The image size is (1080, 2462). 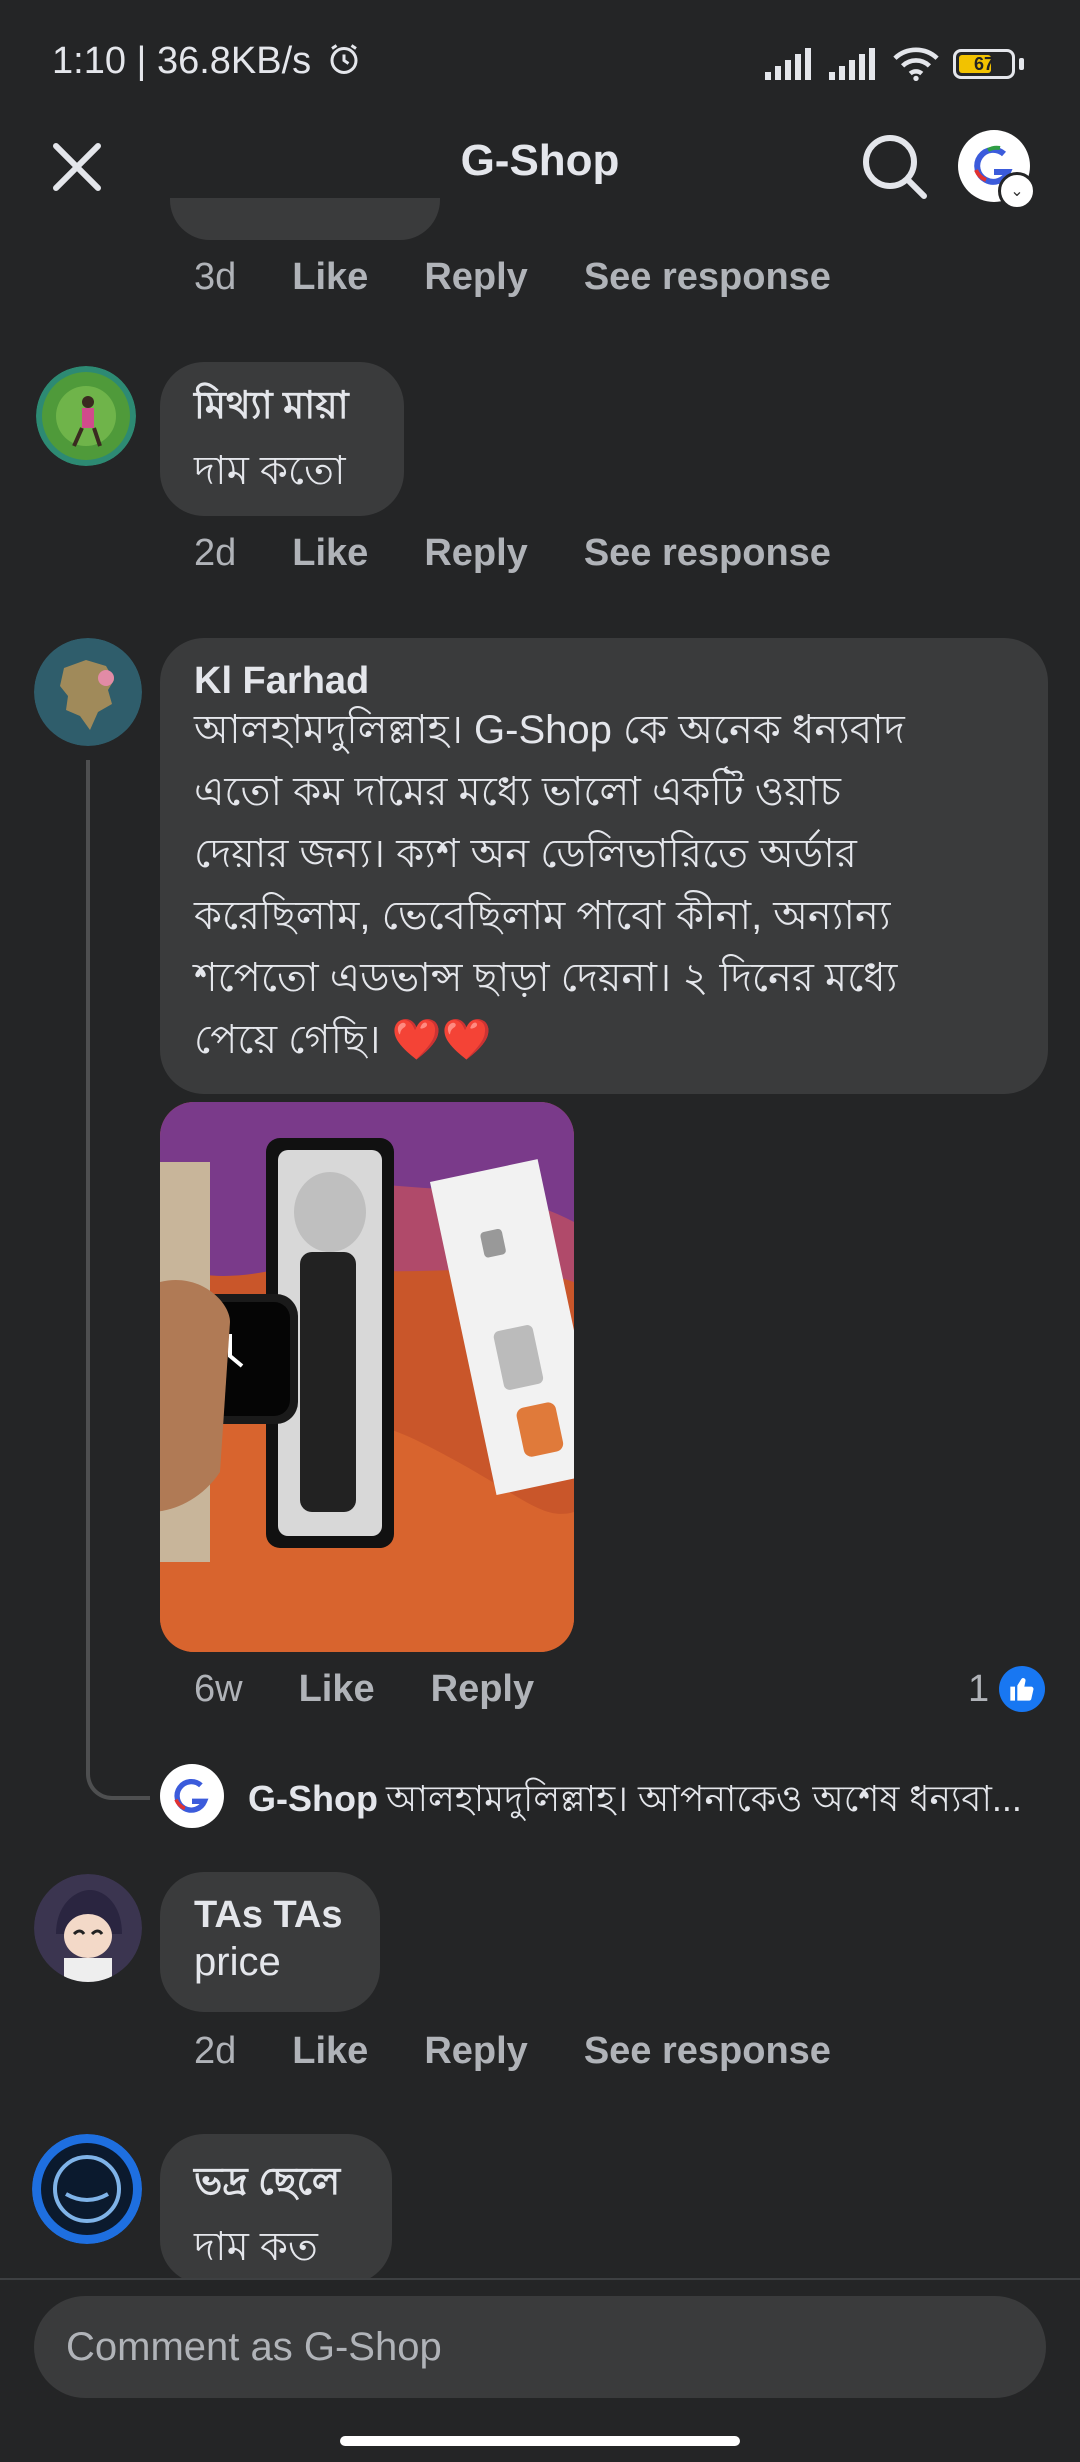 I want to click on previous-comment-bubble, so click(x=305, y=219).